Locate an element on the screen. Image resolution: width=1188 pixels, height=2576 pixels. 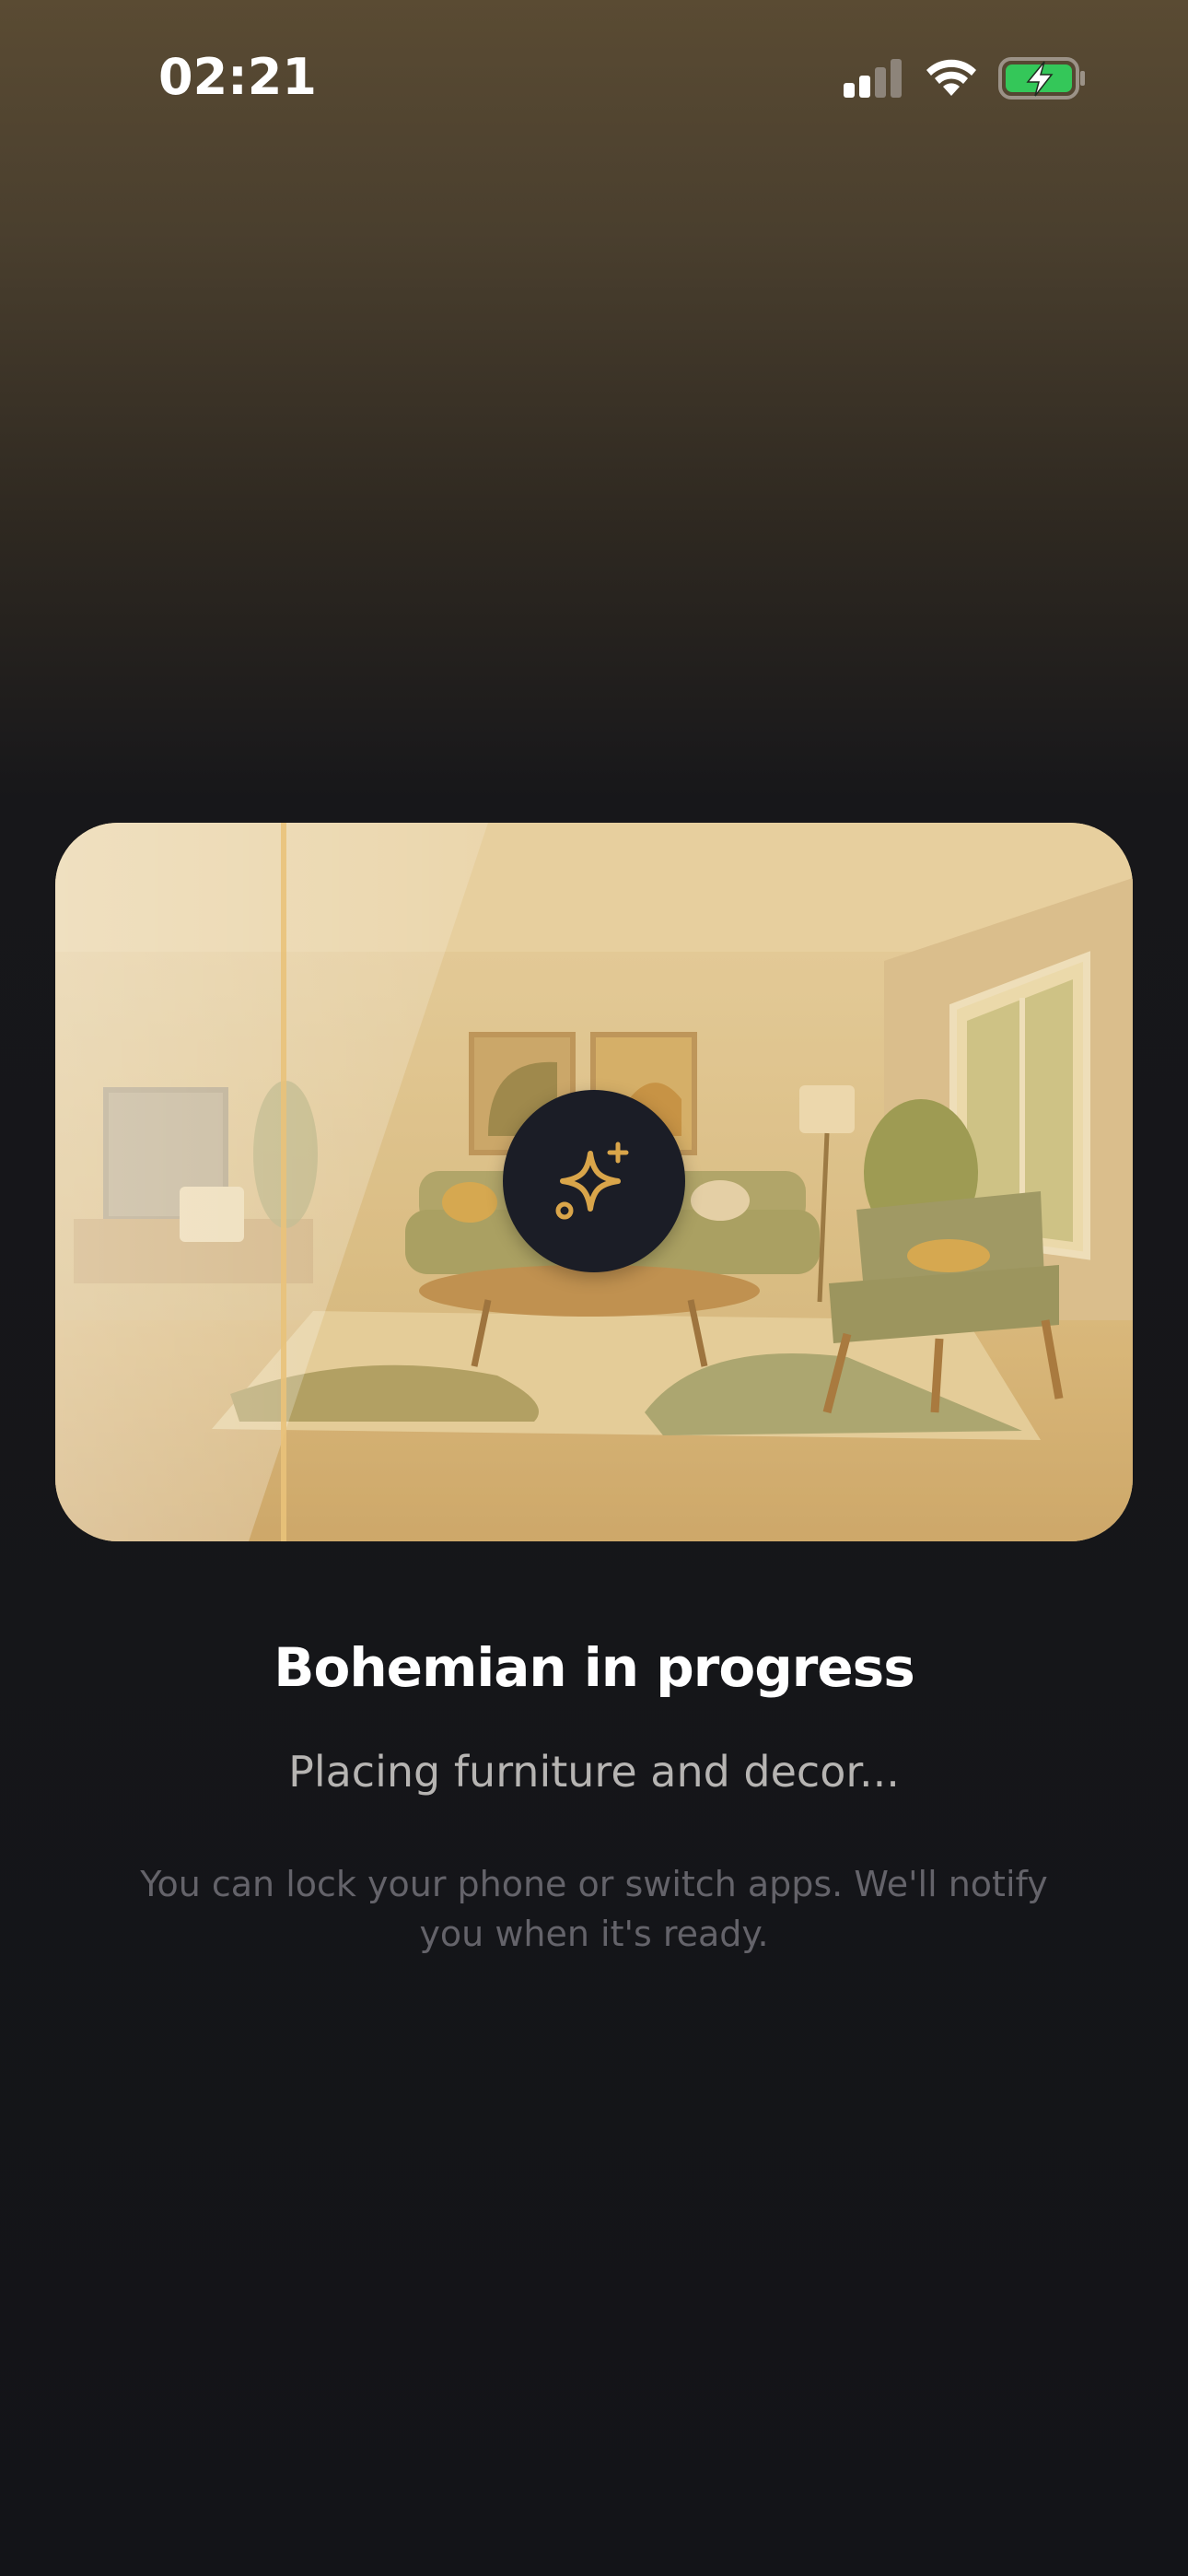
sparkle-icon is located at coordinates (592, 1181).